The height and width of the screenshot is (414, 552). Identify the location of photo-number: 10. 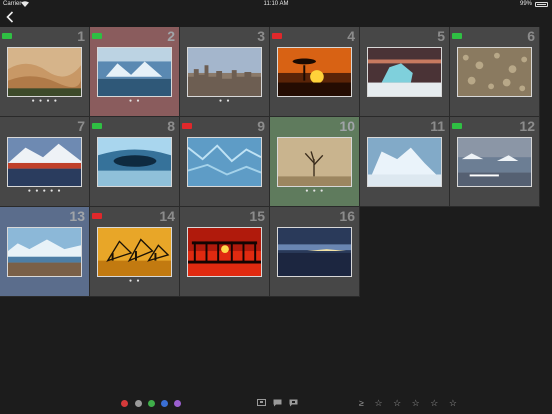
(347, 126).